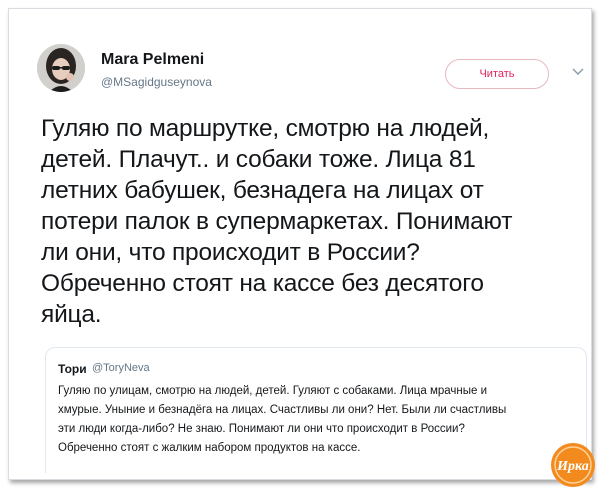 The height and width of the screenshot is (492, 604). Describe the element at coordinates (71, 314) in the screenshot. I see `tweet-text-line: яйца.` at that location.